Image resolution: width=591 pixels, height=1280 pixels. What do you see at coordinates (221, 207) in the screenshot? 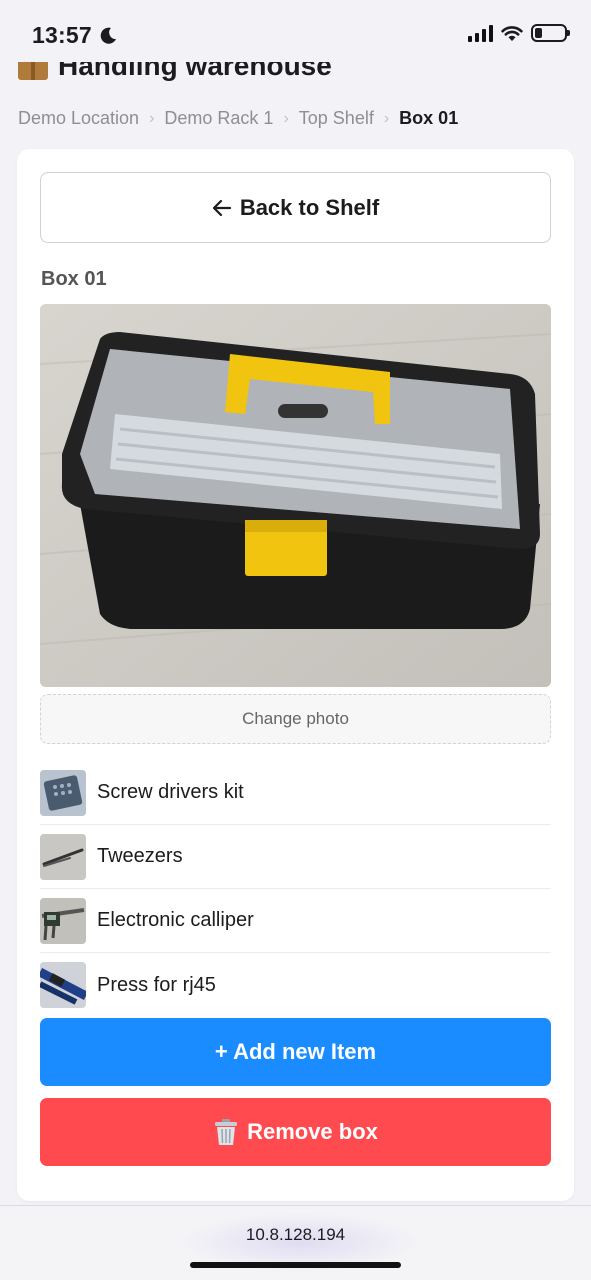
I see `arrow-left-icon` at bounding box center [221, 207].